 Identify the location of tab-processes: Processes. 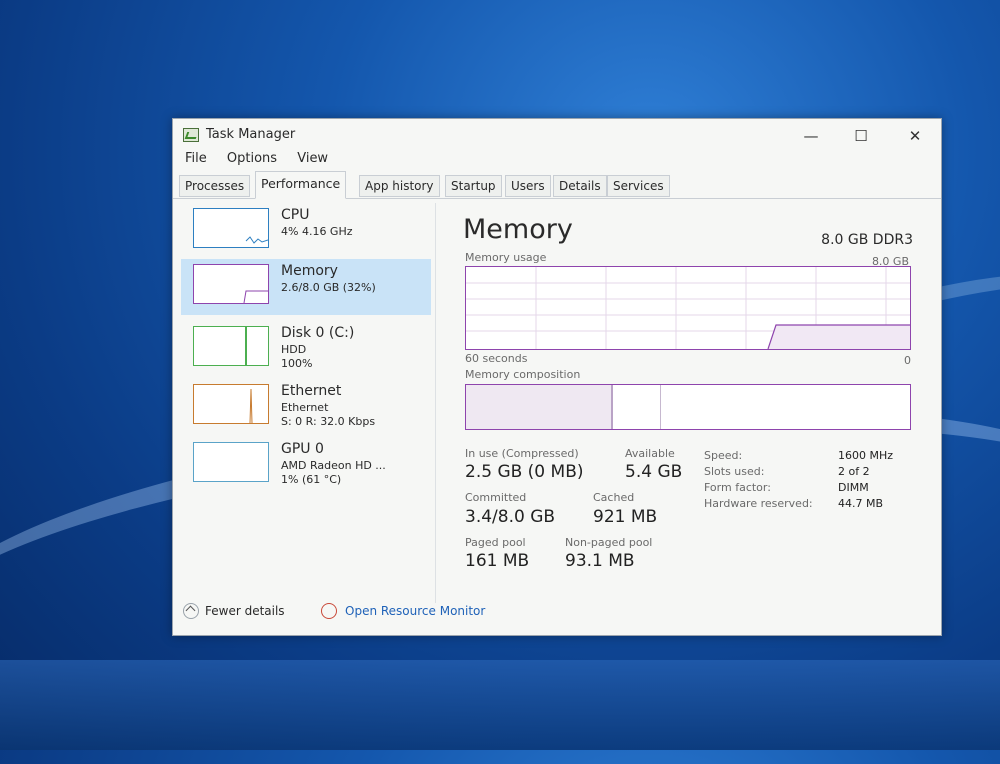
(215, 186).